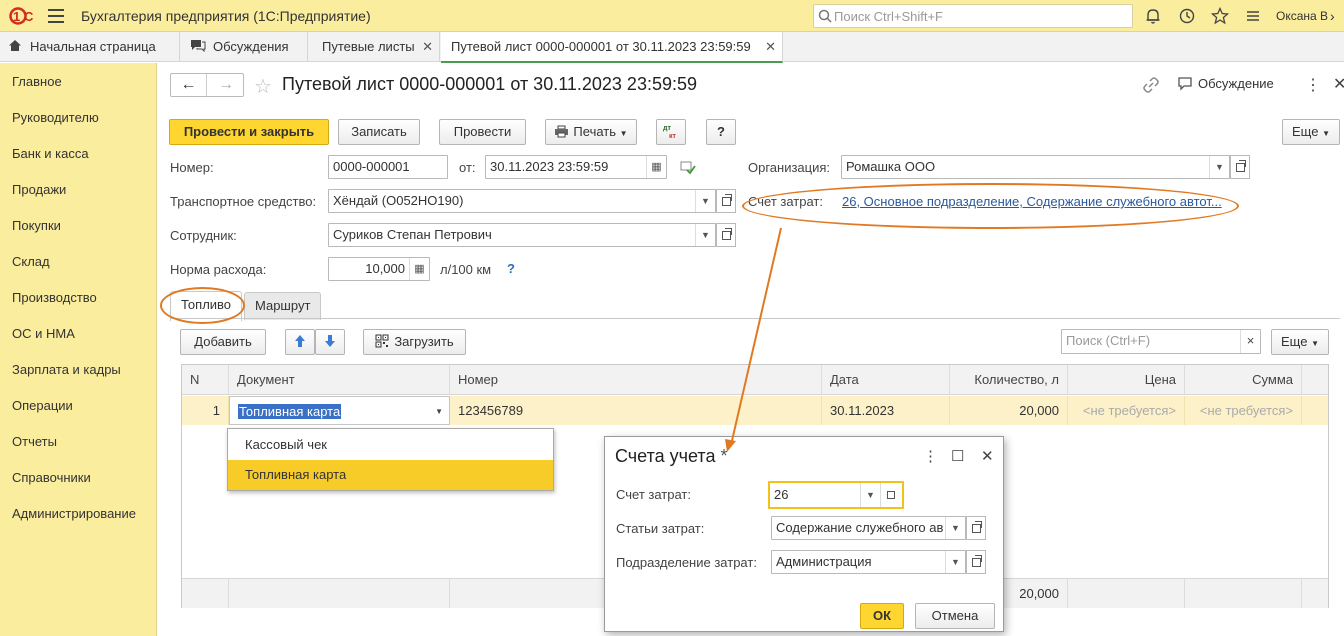  Describe the element at coordinates (300, 342) in the screenshot. I see `move-up-button` at that location.